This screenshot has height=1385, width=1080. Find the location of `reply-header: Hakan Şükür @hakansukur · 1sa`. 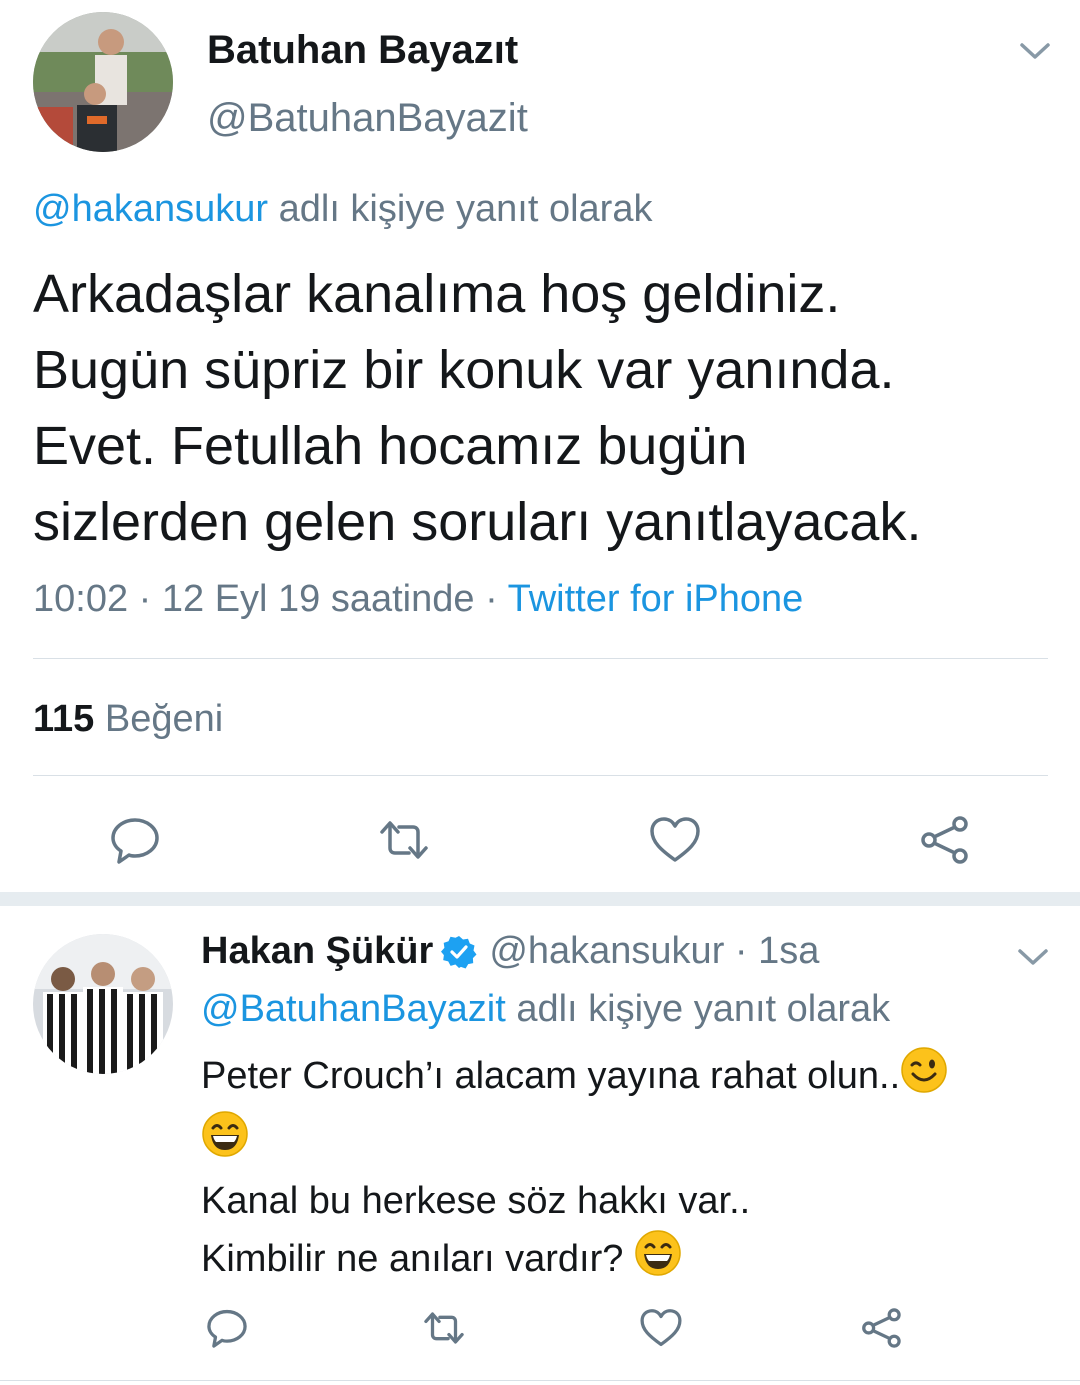

reply-header: Hakan Şükür @hakansukur · 1sa is located at coordinates (510, 951).